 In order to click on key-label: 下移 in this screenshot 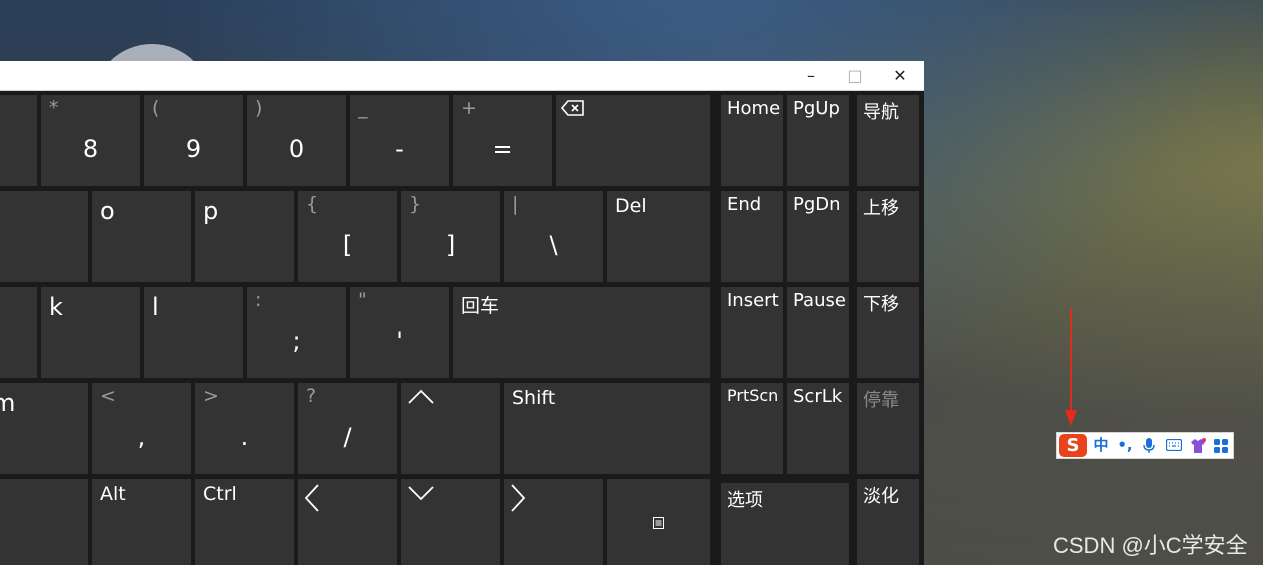, I will do `click(881, 304)`.